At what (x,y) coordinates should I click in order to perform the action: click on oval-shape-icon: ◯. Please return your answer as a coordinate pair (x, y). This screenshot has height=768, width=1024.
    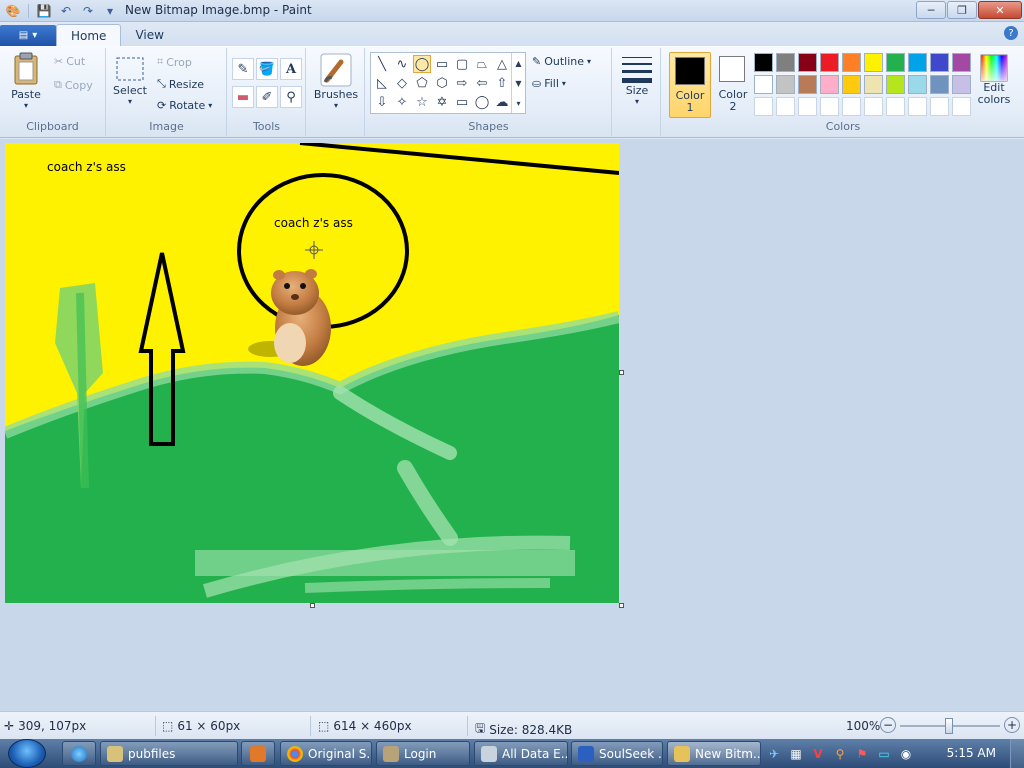
    Looking at the image, I should click on (422, 64).